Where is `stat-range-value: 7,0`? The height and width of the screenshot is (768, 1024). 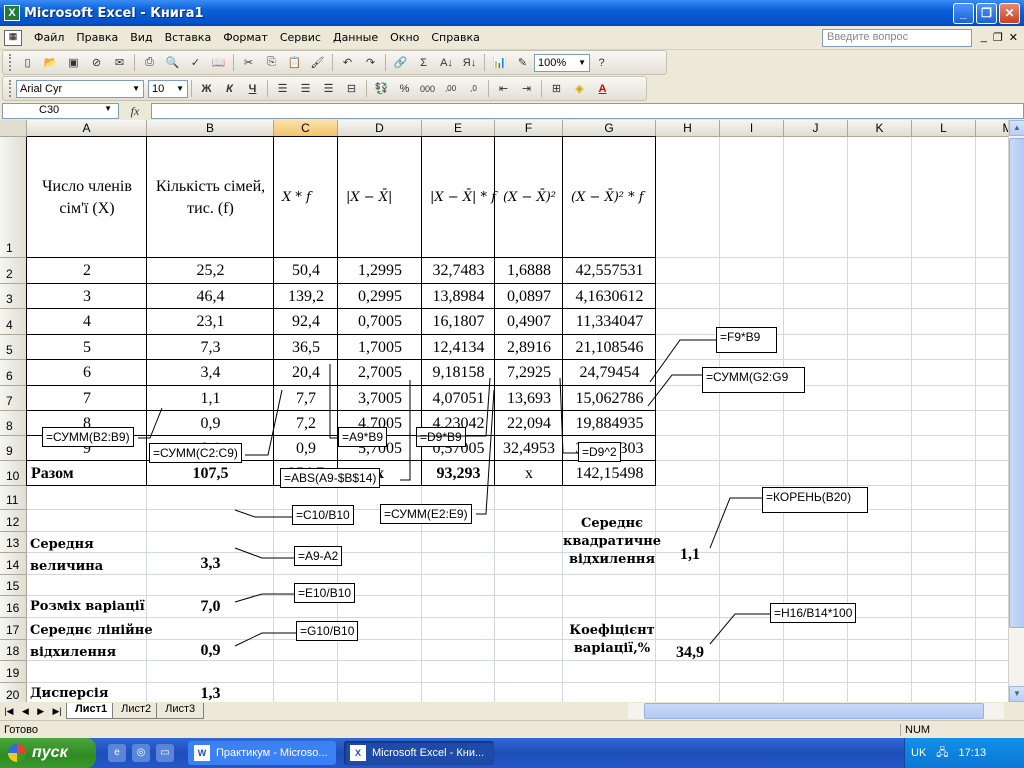
stat-range-value: 7,0 is located at coordinates (210, 607).